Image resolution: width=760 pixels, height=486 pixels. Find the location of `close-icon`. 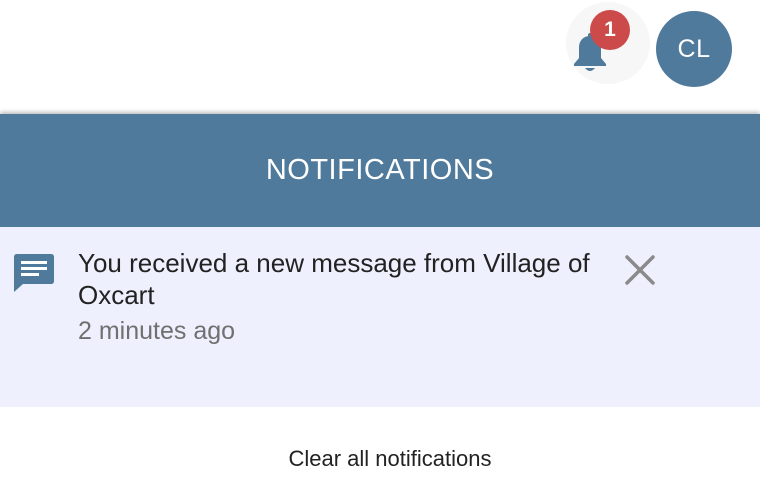

close-icon is located at coordinates (640, 270).